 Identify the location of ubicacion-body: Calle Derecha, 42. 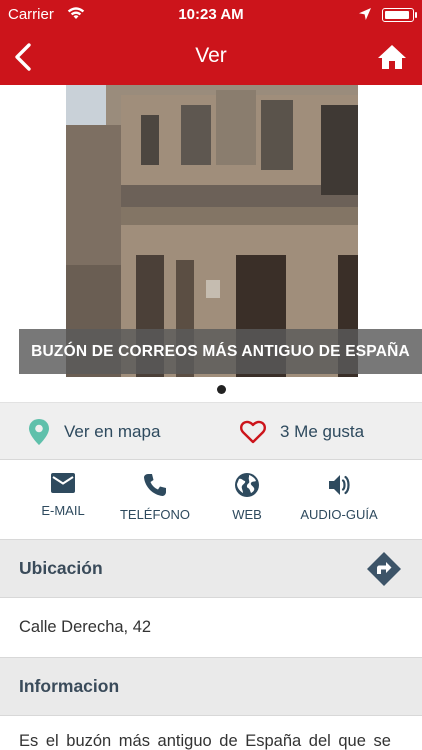
(211, 628).